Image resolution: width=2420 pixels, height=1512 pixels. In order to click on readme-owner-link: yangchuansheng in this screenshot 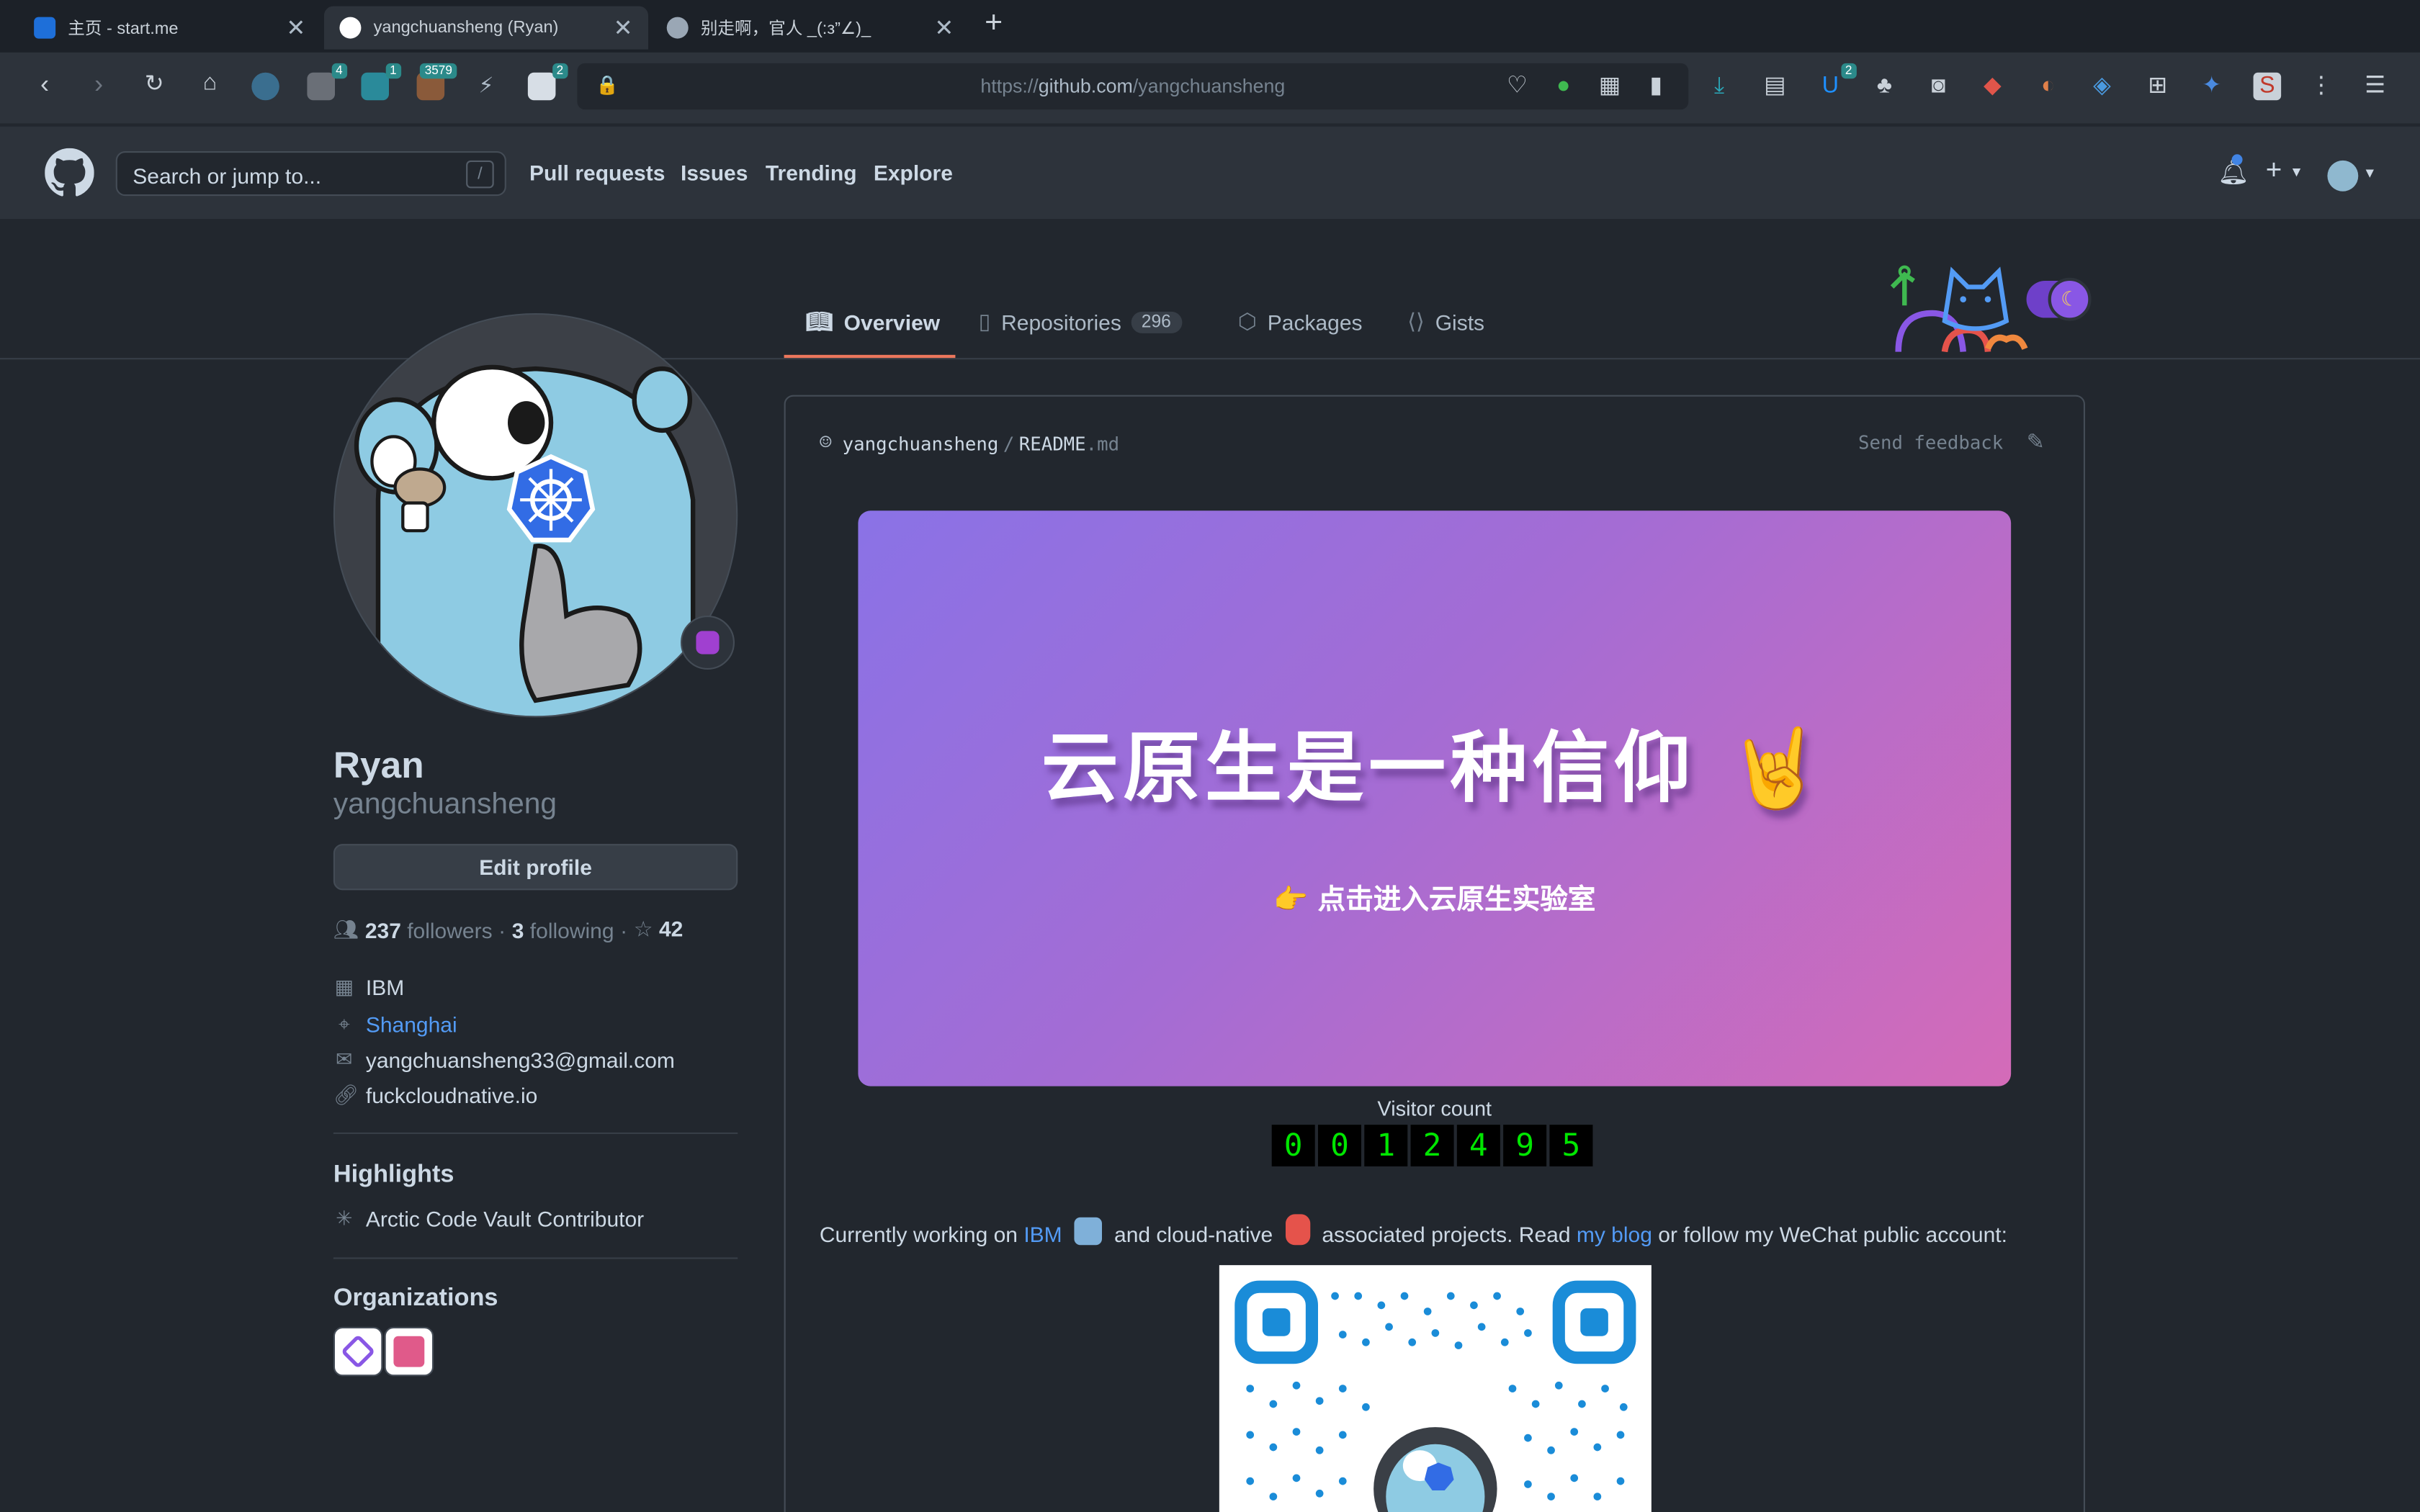, I will do `click(921, 443)`.